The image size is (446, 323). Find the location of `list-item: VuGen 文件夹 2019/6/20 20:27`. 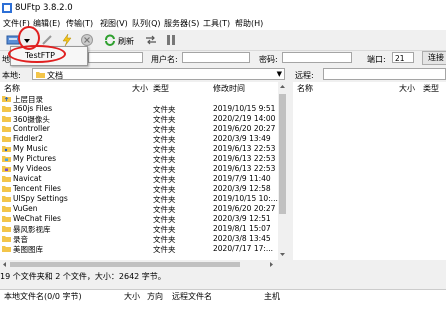

list-item: VuGen 文件夹 2019/6/20 20:27 is located at coordinates (139, 209).